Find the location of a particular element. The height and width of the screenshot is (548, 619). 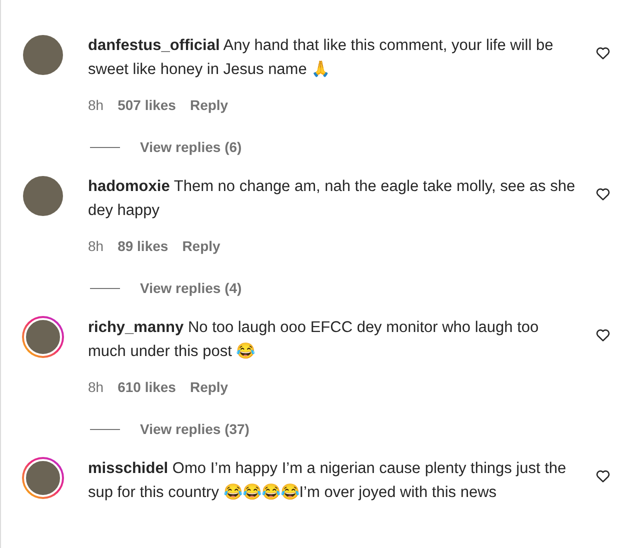

likes-count: 610 likes is located at coordinates (147, 387).